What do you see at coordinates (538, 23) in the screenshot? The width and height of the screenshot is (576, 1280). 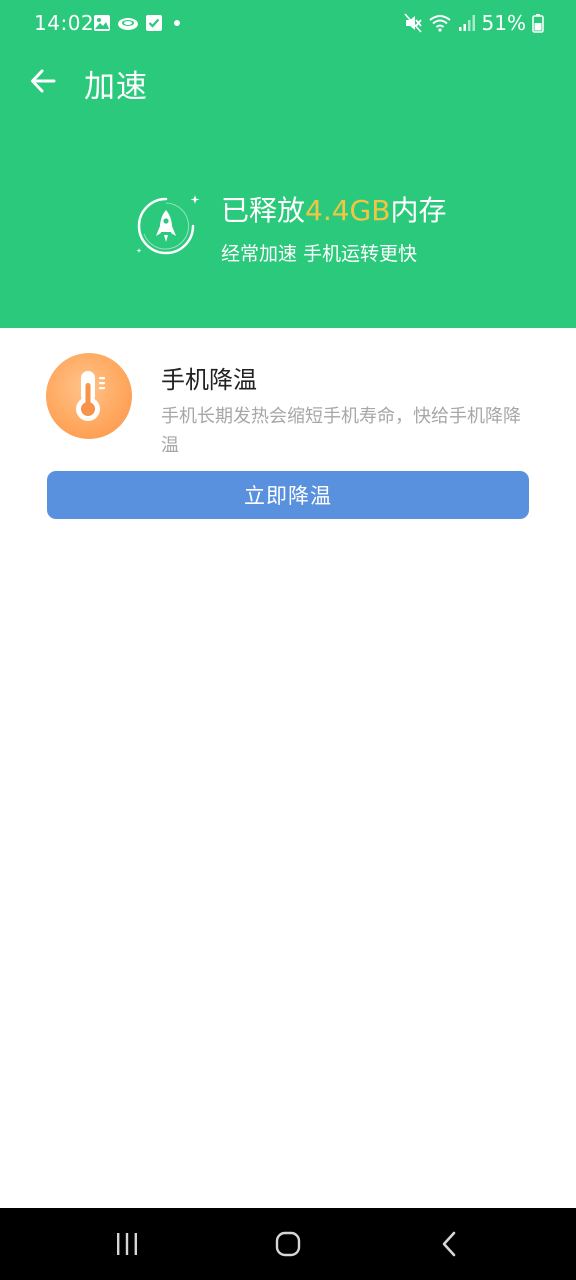 I see `battery-icon` at bounding box center [538, 23].